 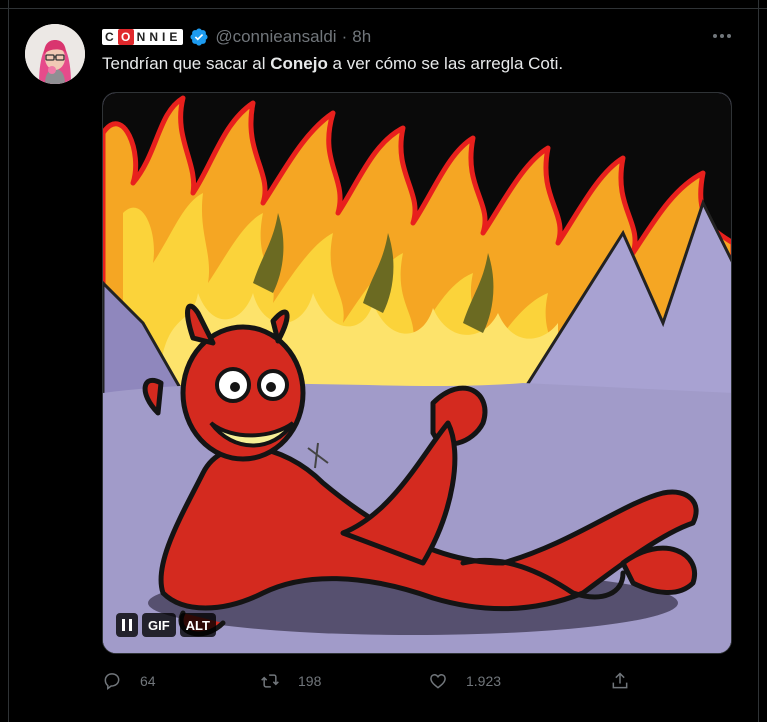 I want to click on retweet-button: 198, so click(x=290, y=681).